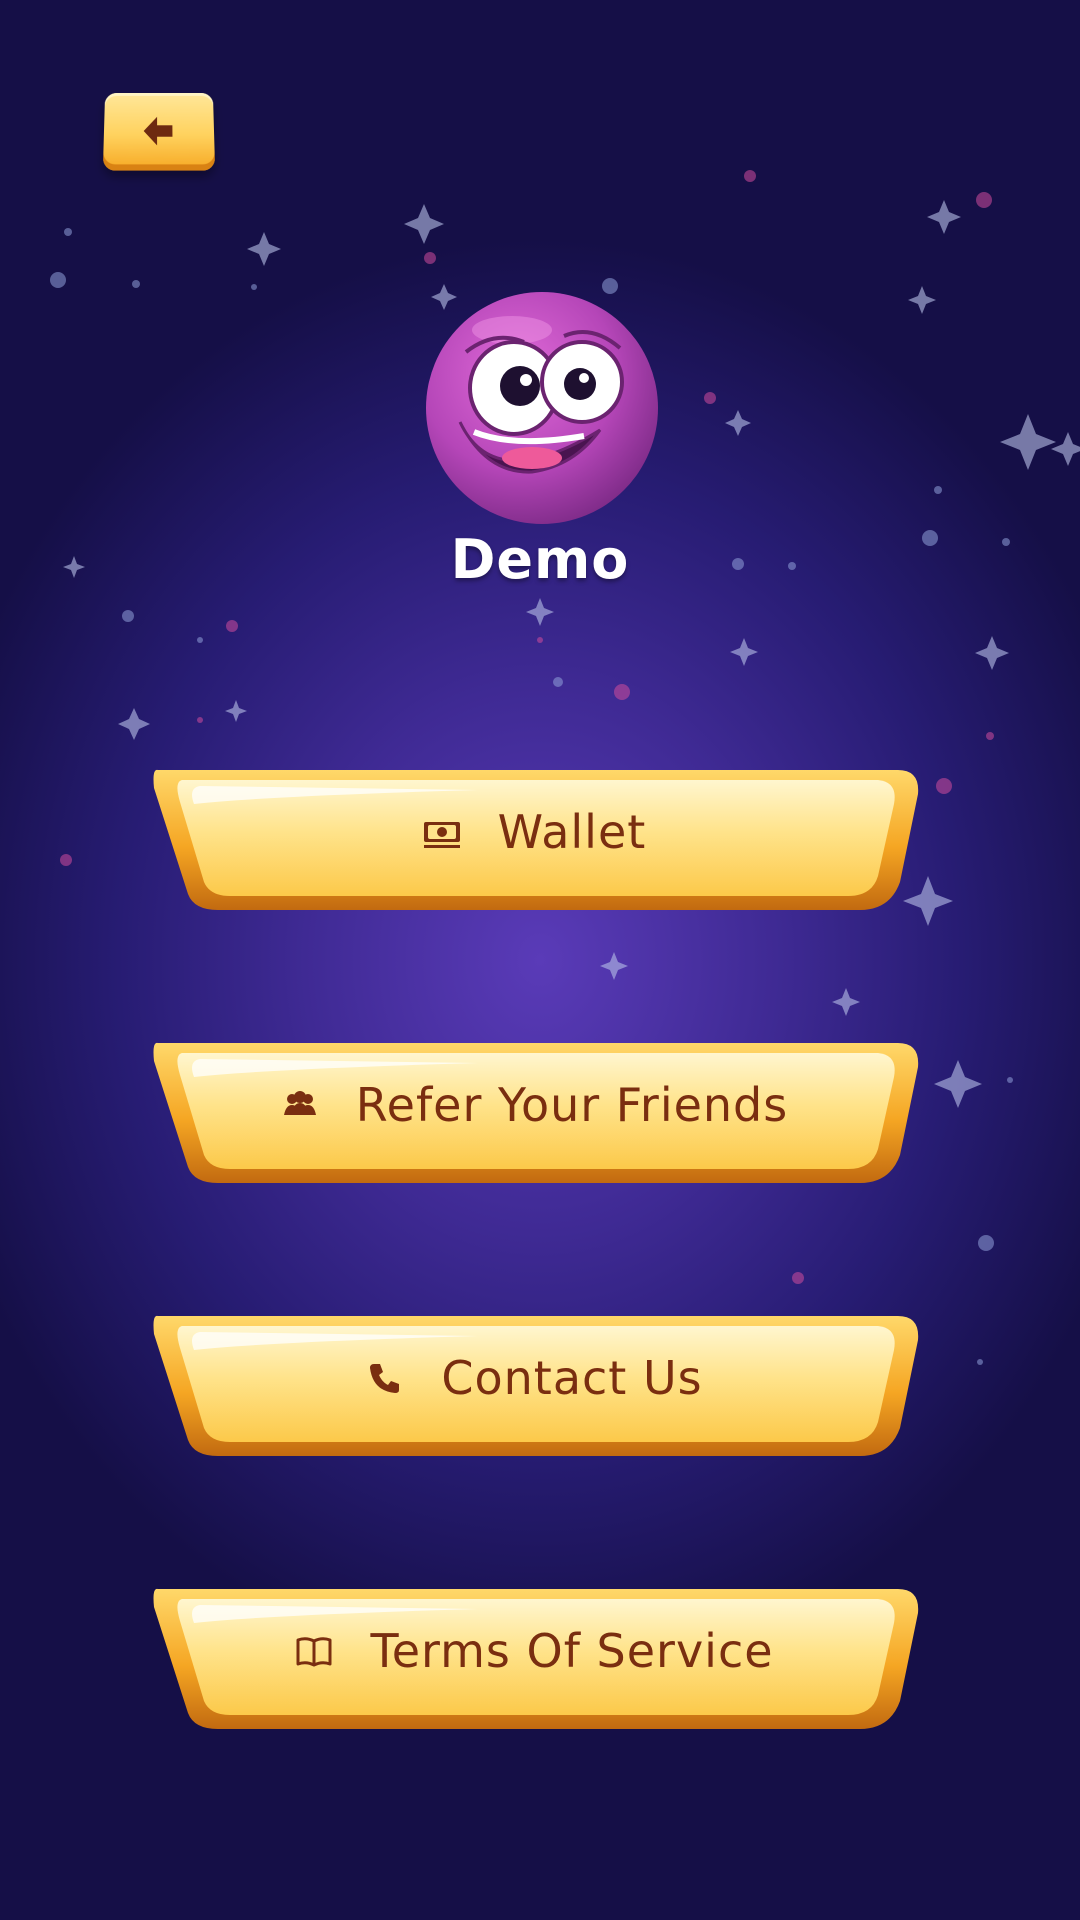  I want to click on contact-us-button: Contact Us, so click(534, 1382).